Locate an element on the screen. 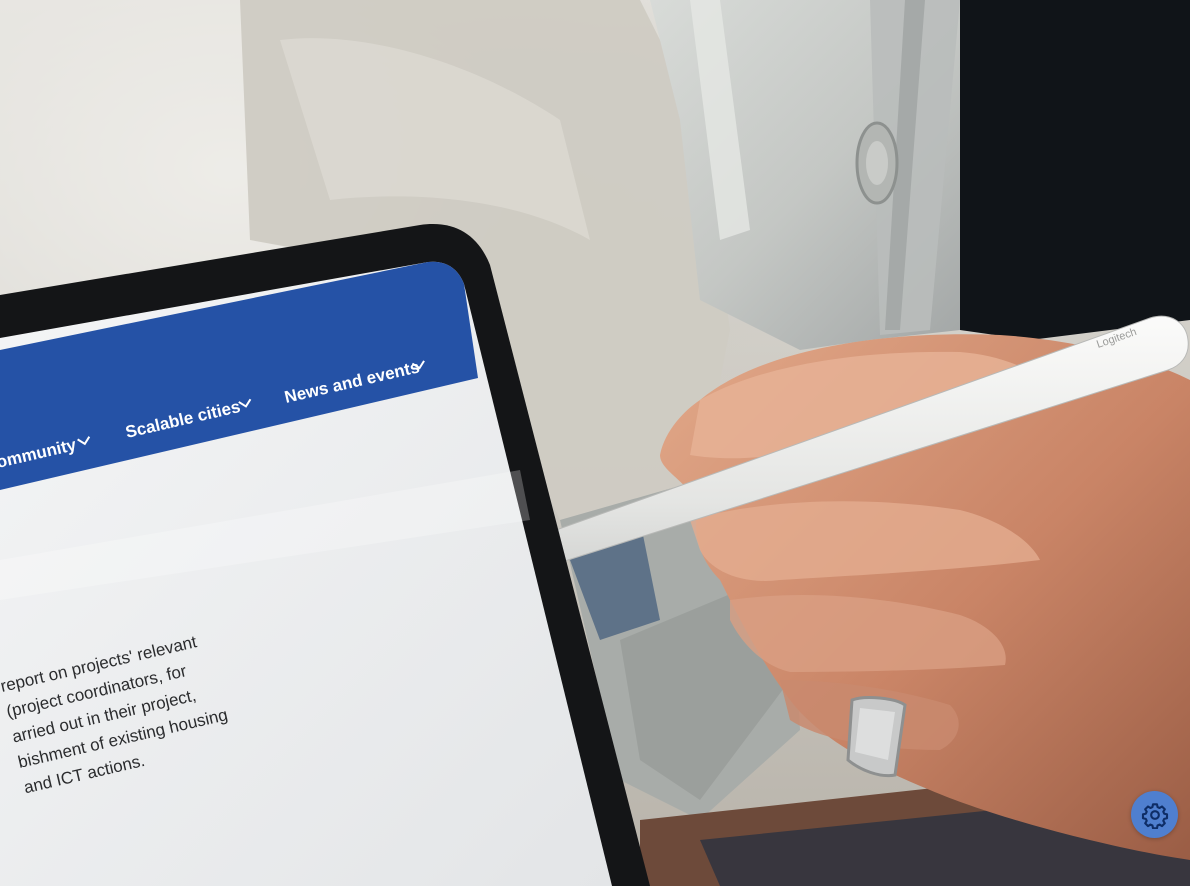 This screenshot has height=886, width=1190. settings-button is located at coordinates (1154, 814).